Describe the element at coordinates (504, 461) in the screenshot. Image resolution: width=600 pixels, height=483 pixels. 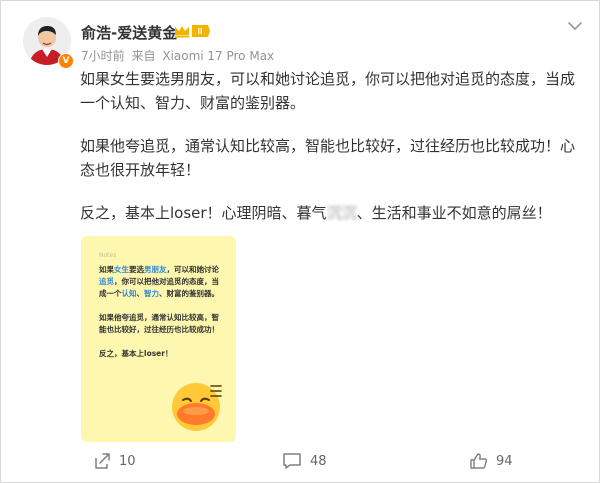
I see `like-count: 94` at that location.